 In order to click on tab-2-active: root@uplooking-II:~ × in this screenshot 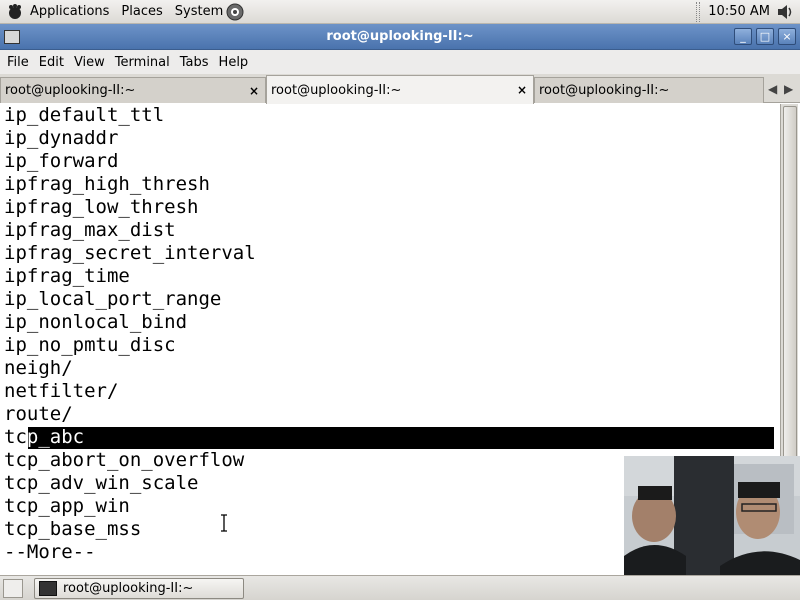, I will do `click(400, 89)`.